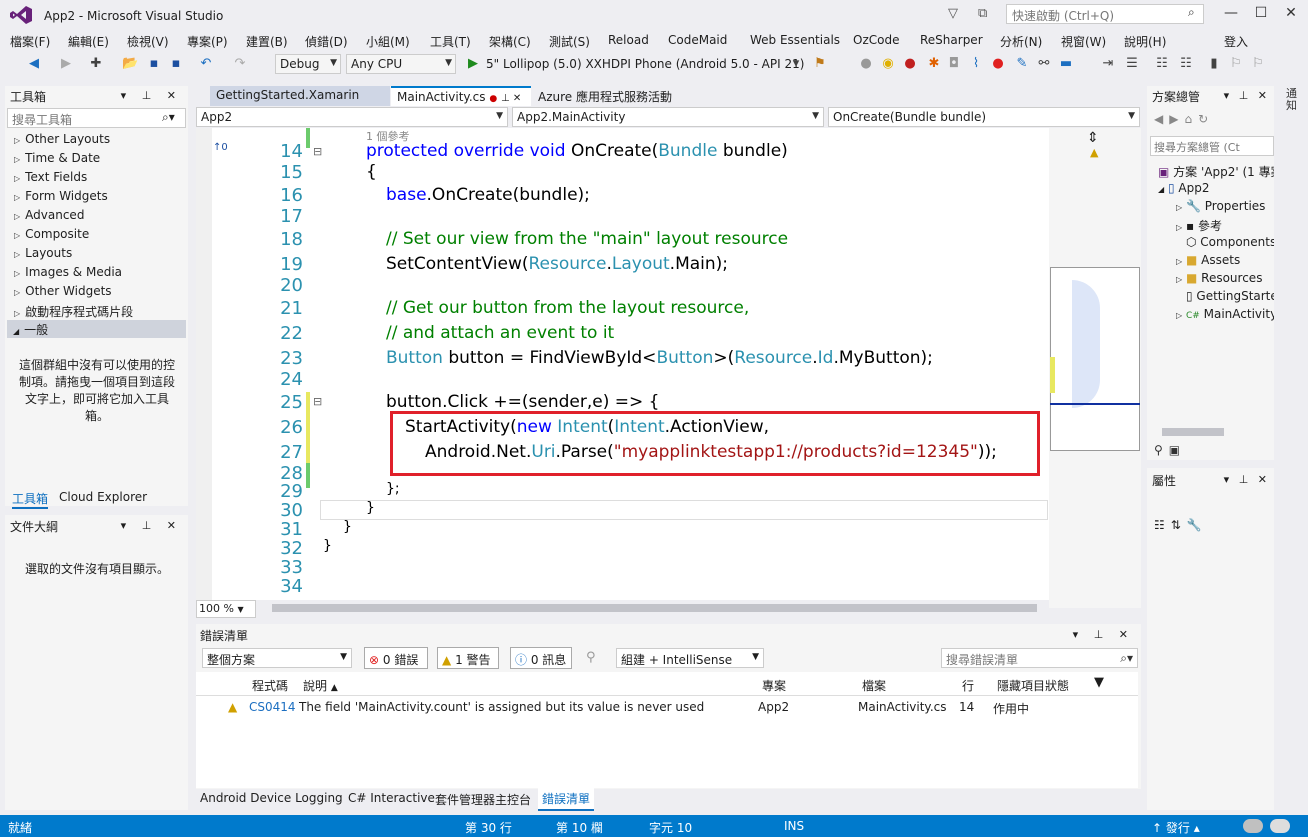  I want to click on warnings-filter-button: ▲ 1 警告, so click(468, 658).